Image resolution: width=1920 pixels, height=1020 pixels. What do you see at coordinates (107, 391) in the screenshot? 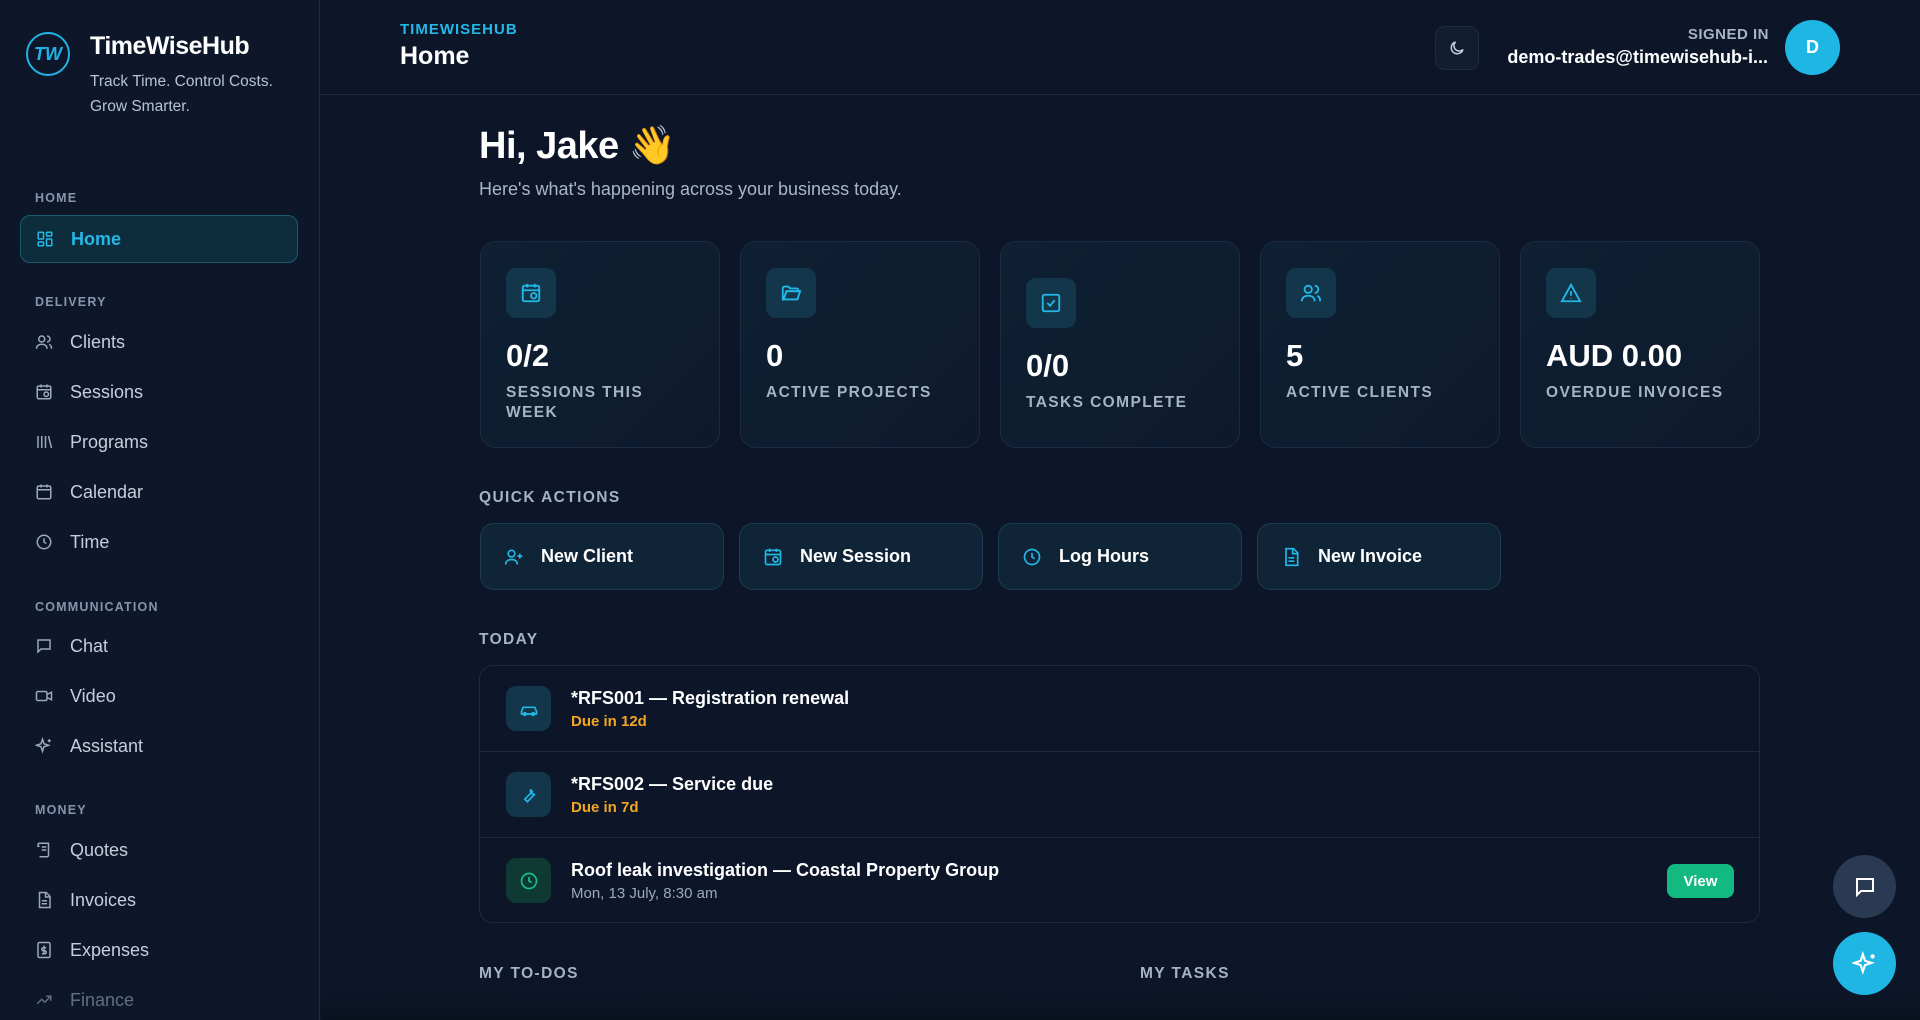
I see `sidebar-item-label: Sessions` at bounding box center [107, 391].